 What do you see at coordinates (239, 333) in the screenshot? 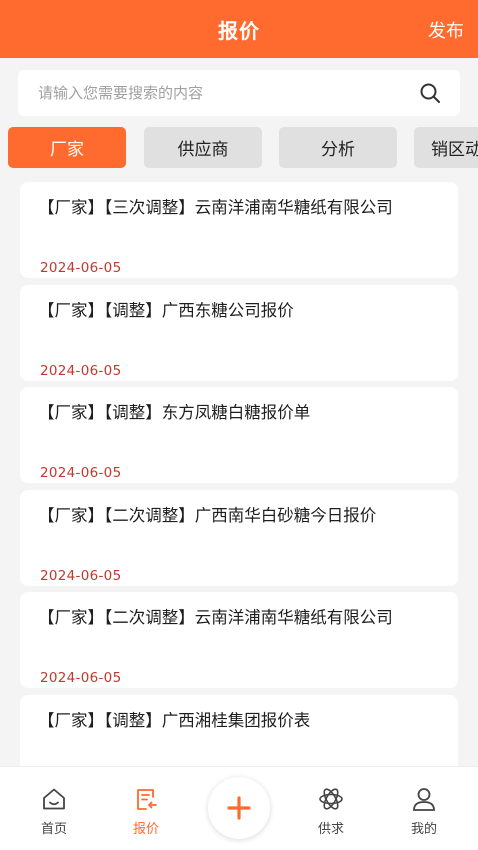
I see `list-item: 【厂家】【调整】广西东糖公司报价 2024-06-05` at bounding box center [239, 333].